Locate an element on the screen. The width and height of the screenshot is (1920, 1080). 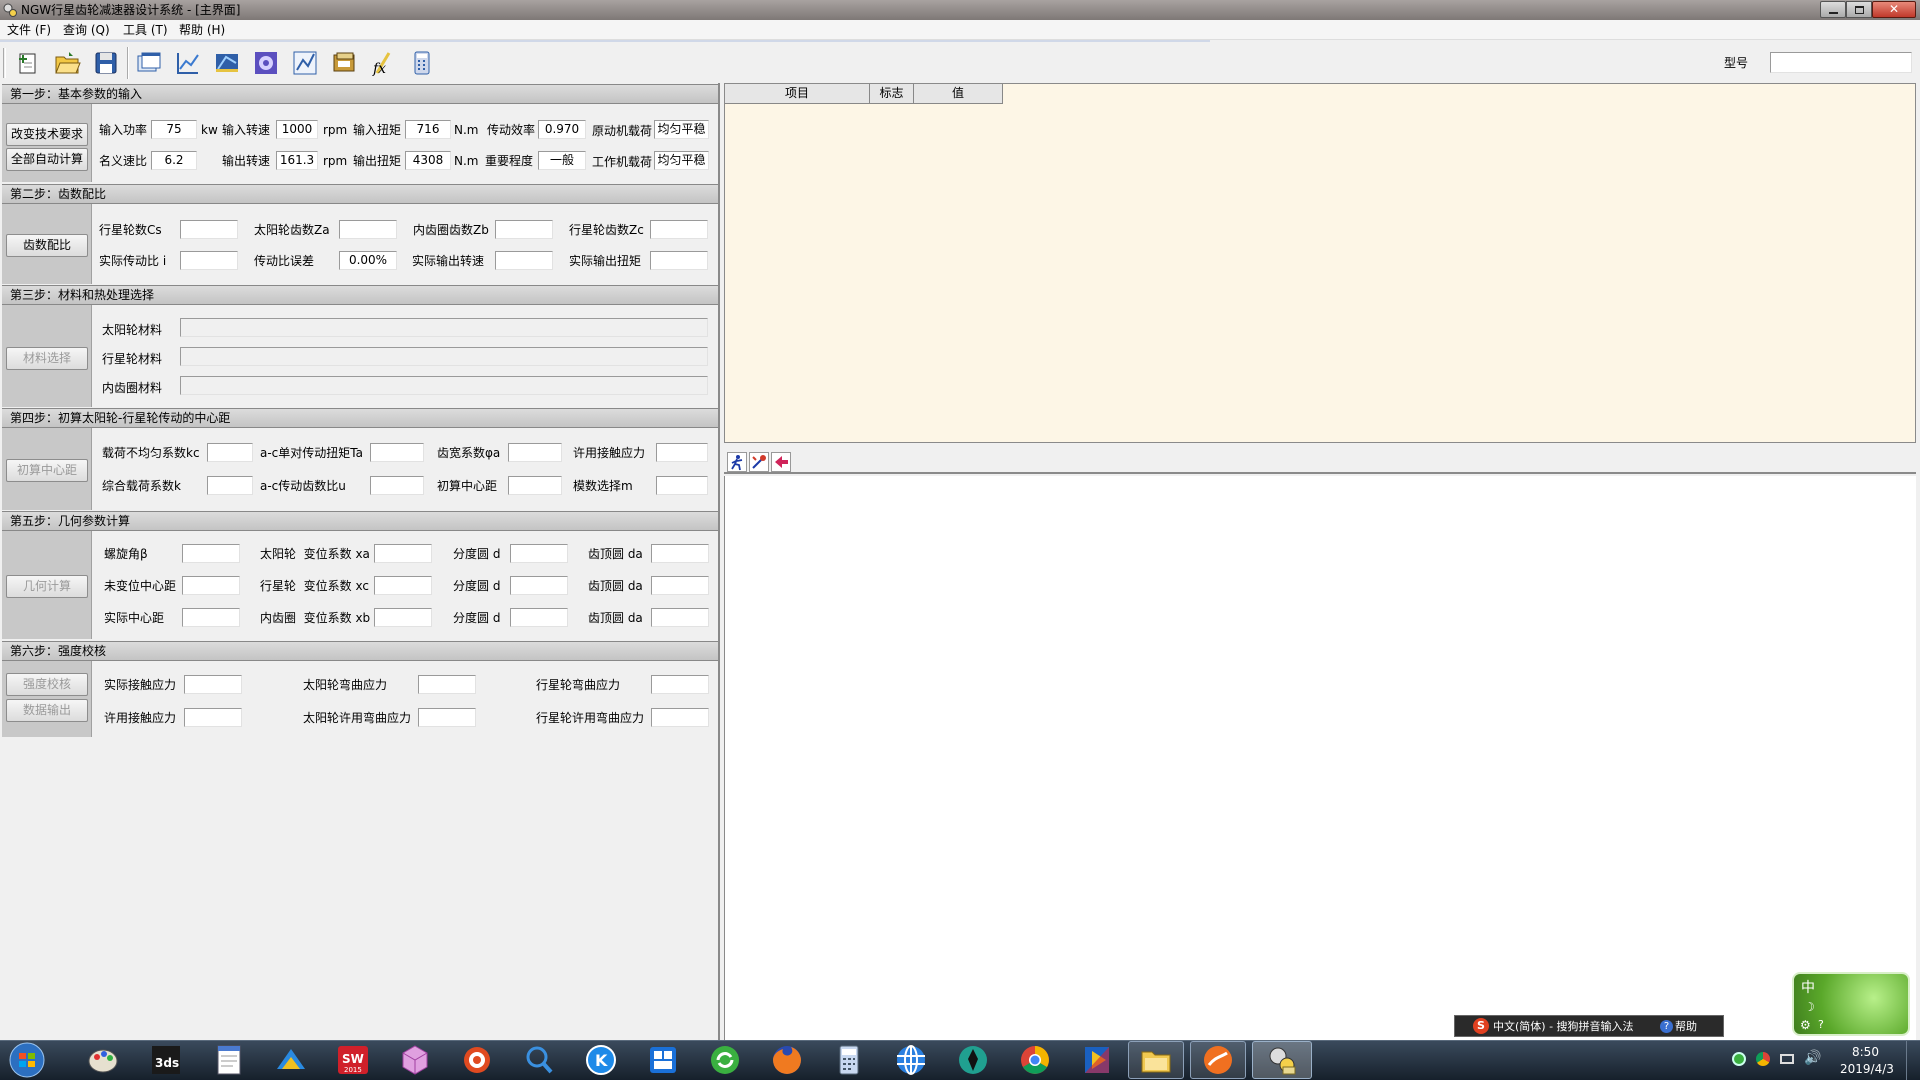
tools-icon is located at coordinates (759, 462).